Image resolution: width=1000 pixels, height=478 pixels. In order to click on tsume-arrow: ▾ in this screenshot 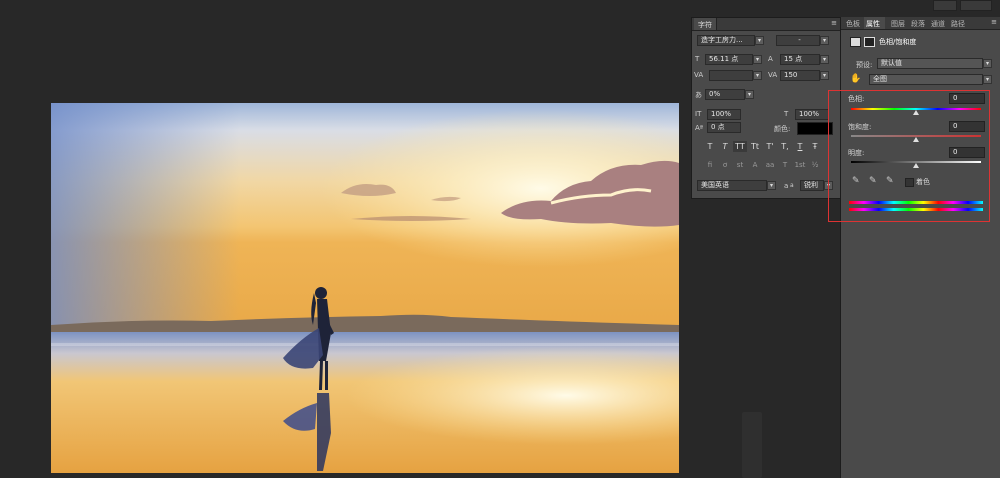, I will do `click(749, 94)`.